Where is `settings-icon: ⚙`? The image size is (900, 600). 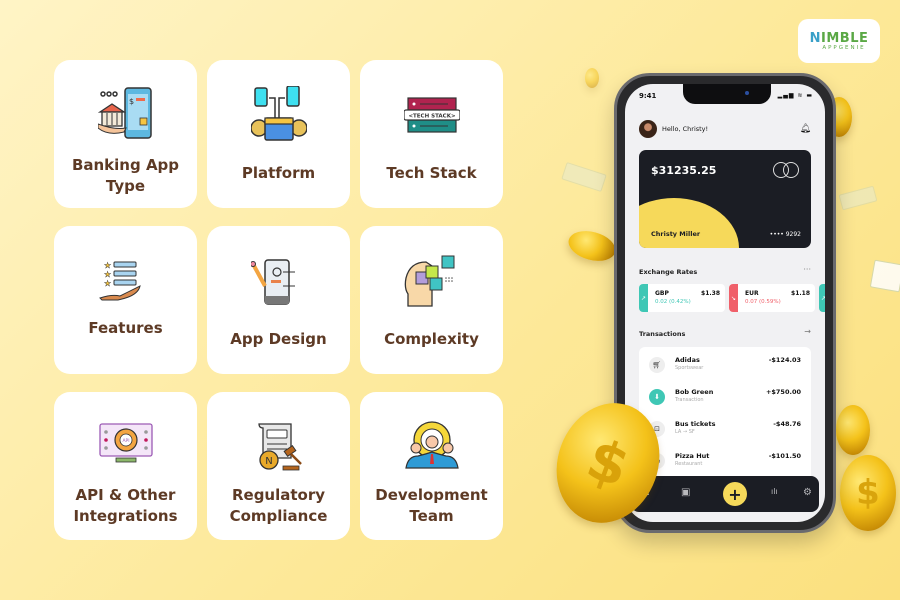
settings-icon: ⚙ is located at coordinates (807, 492).